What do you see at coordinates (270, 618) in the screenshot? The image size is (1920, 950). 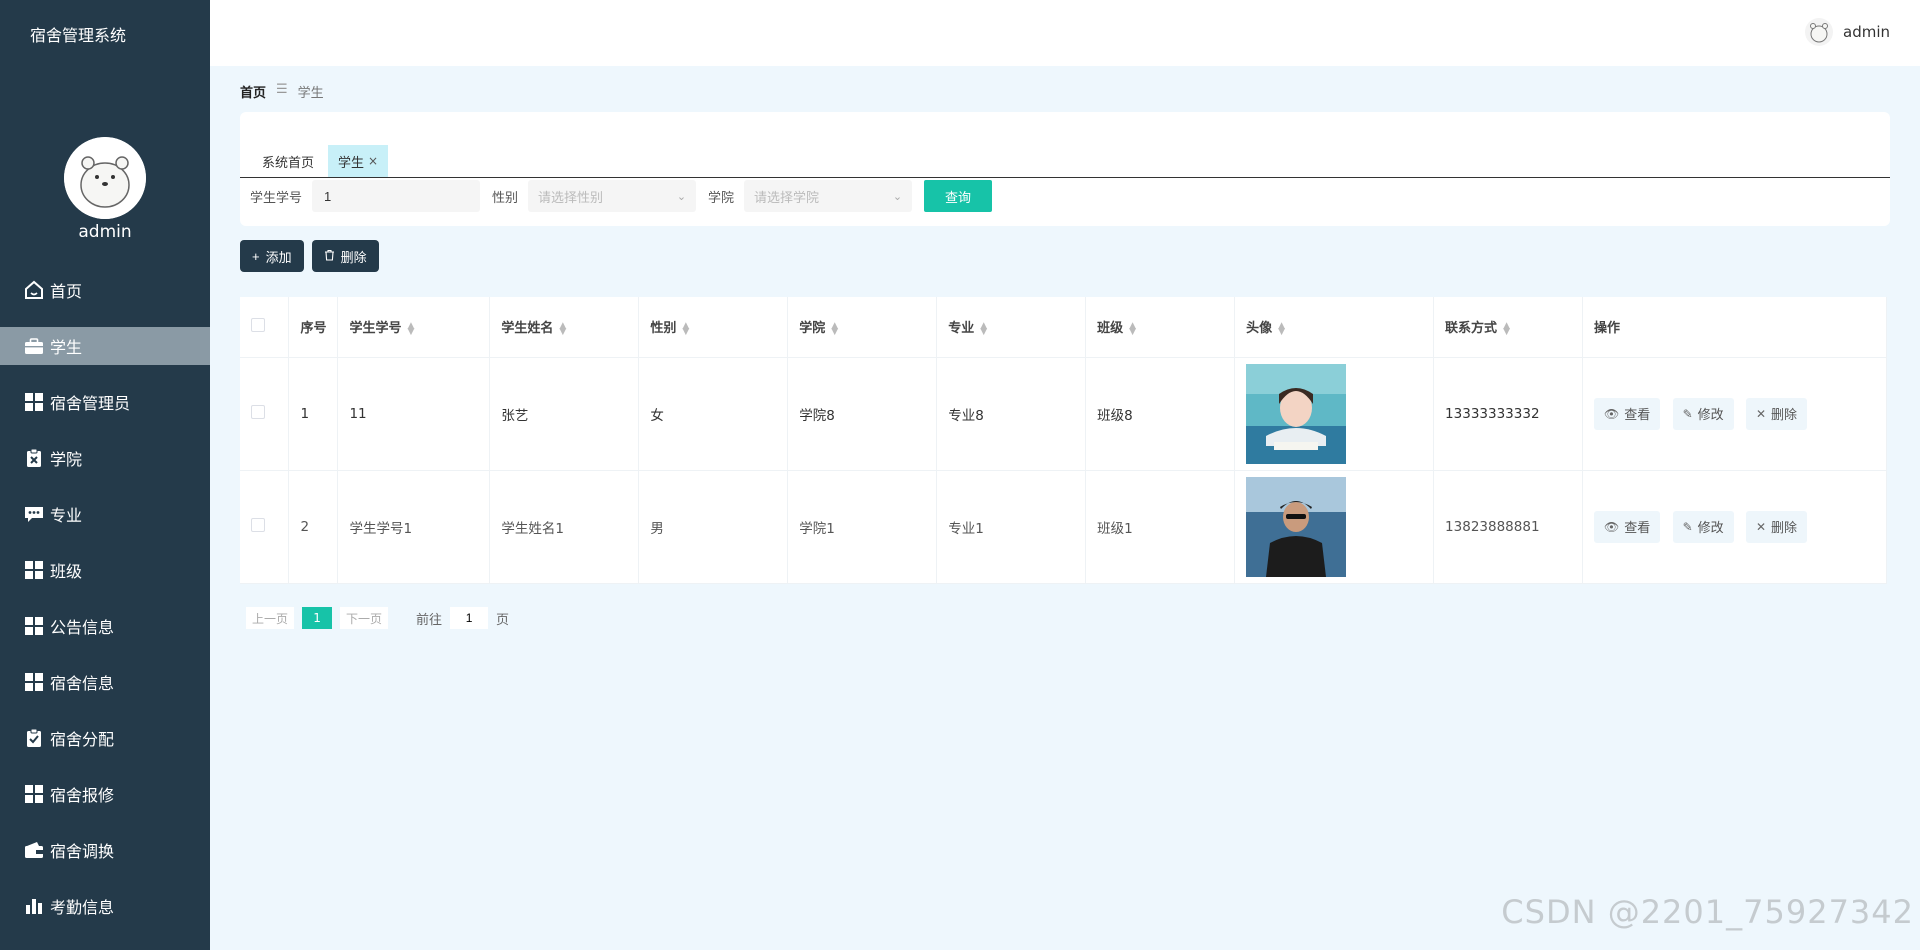 I see `prev-page-button: 上一页` at bounding box center [270, 618].